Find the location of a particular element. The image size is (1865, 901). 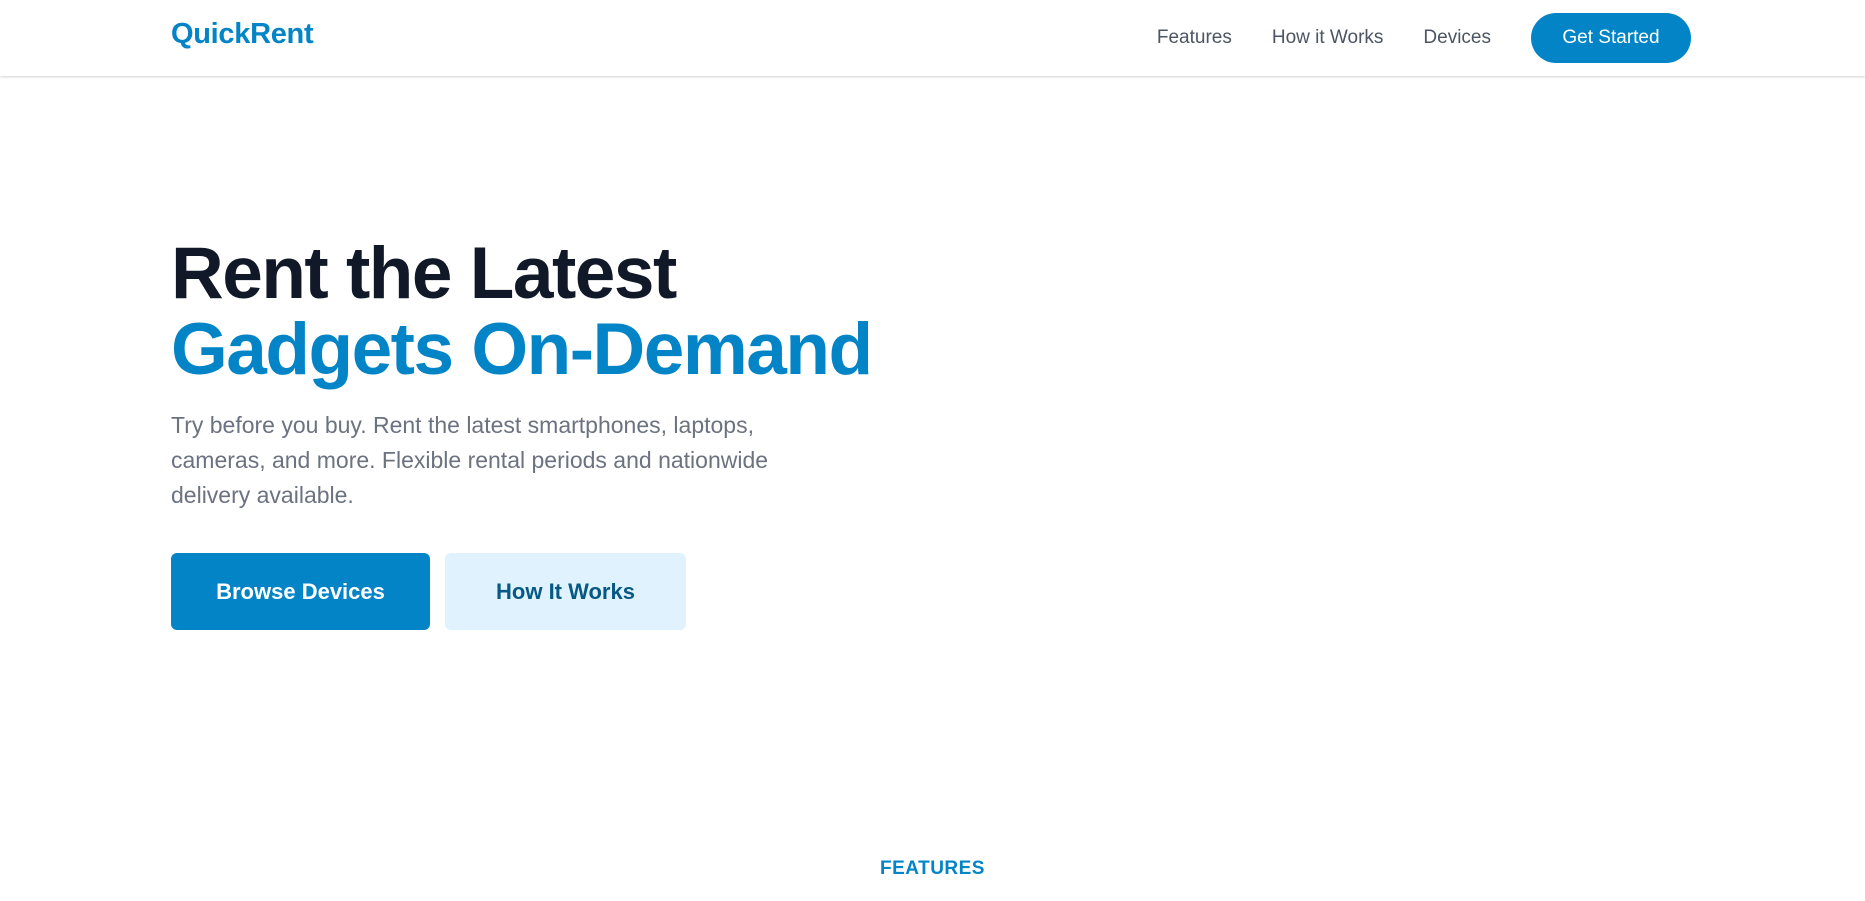

hero-title-line1: Rent the Latest is located at coordinates (424, 273).